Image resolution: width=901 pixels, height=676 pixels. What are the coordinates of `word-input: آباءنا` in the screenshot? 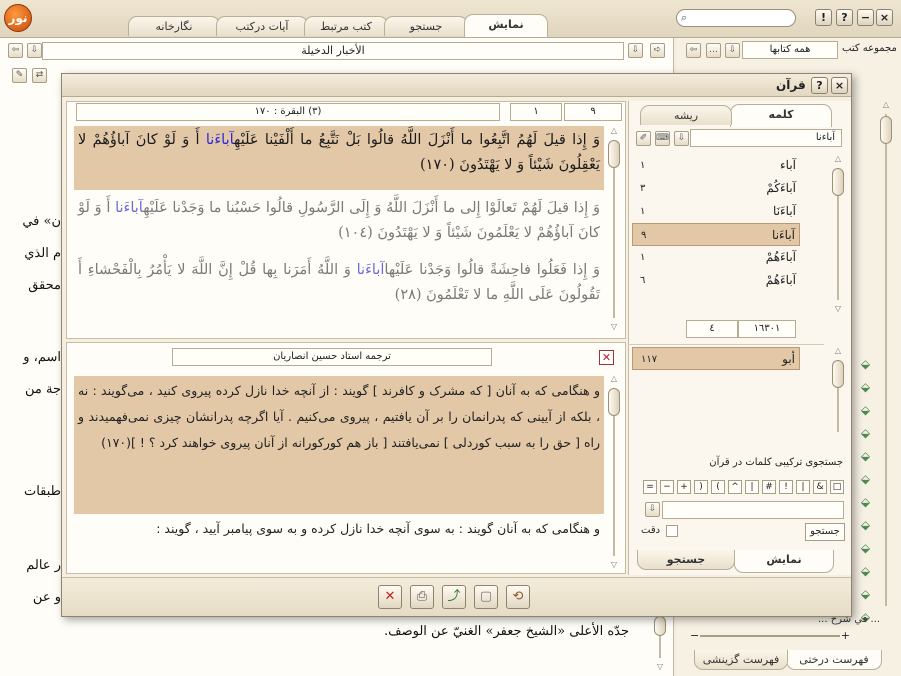 It's located at (766, 138).